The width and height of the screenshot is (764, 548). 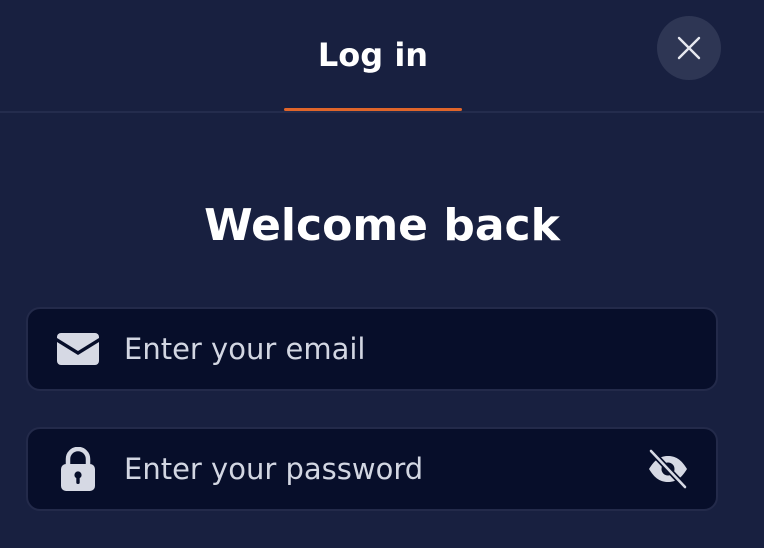 I want to click on close-button, so click(x=689, y=48).